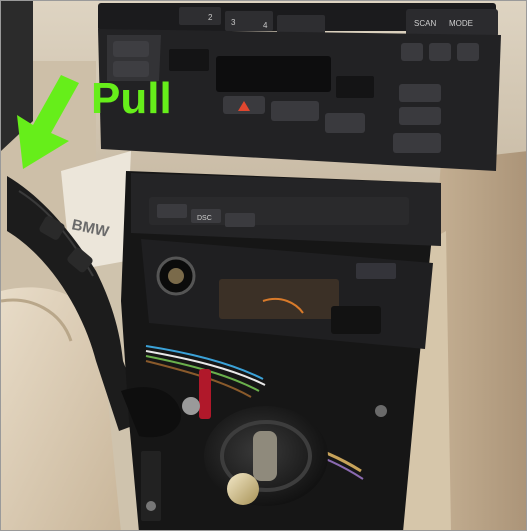  I want to click on mode-label: MODE, so click(461, 23).